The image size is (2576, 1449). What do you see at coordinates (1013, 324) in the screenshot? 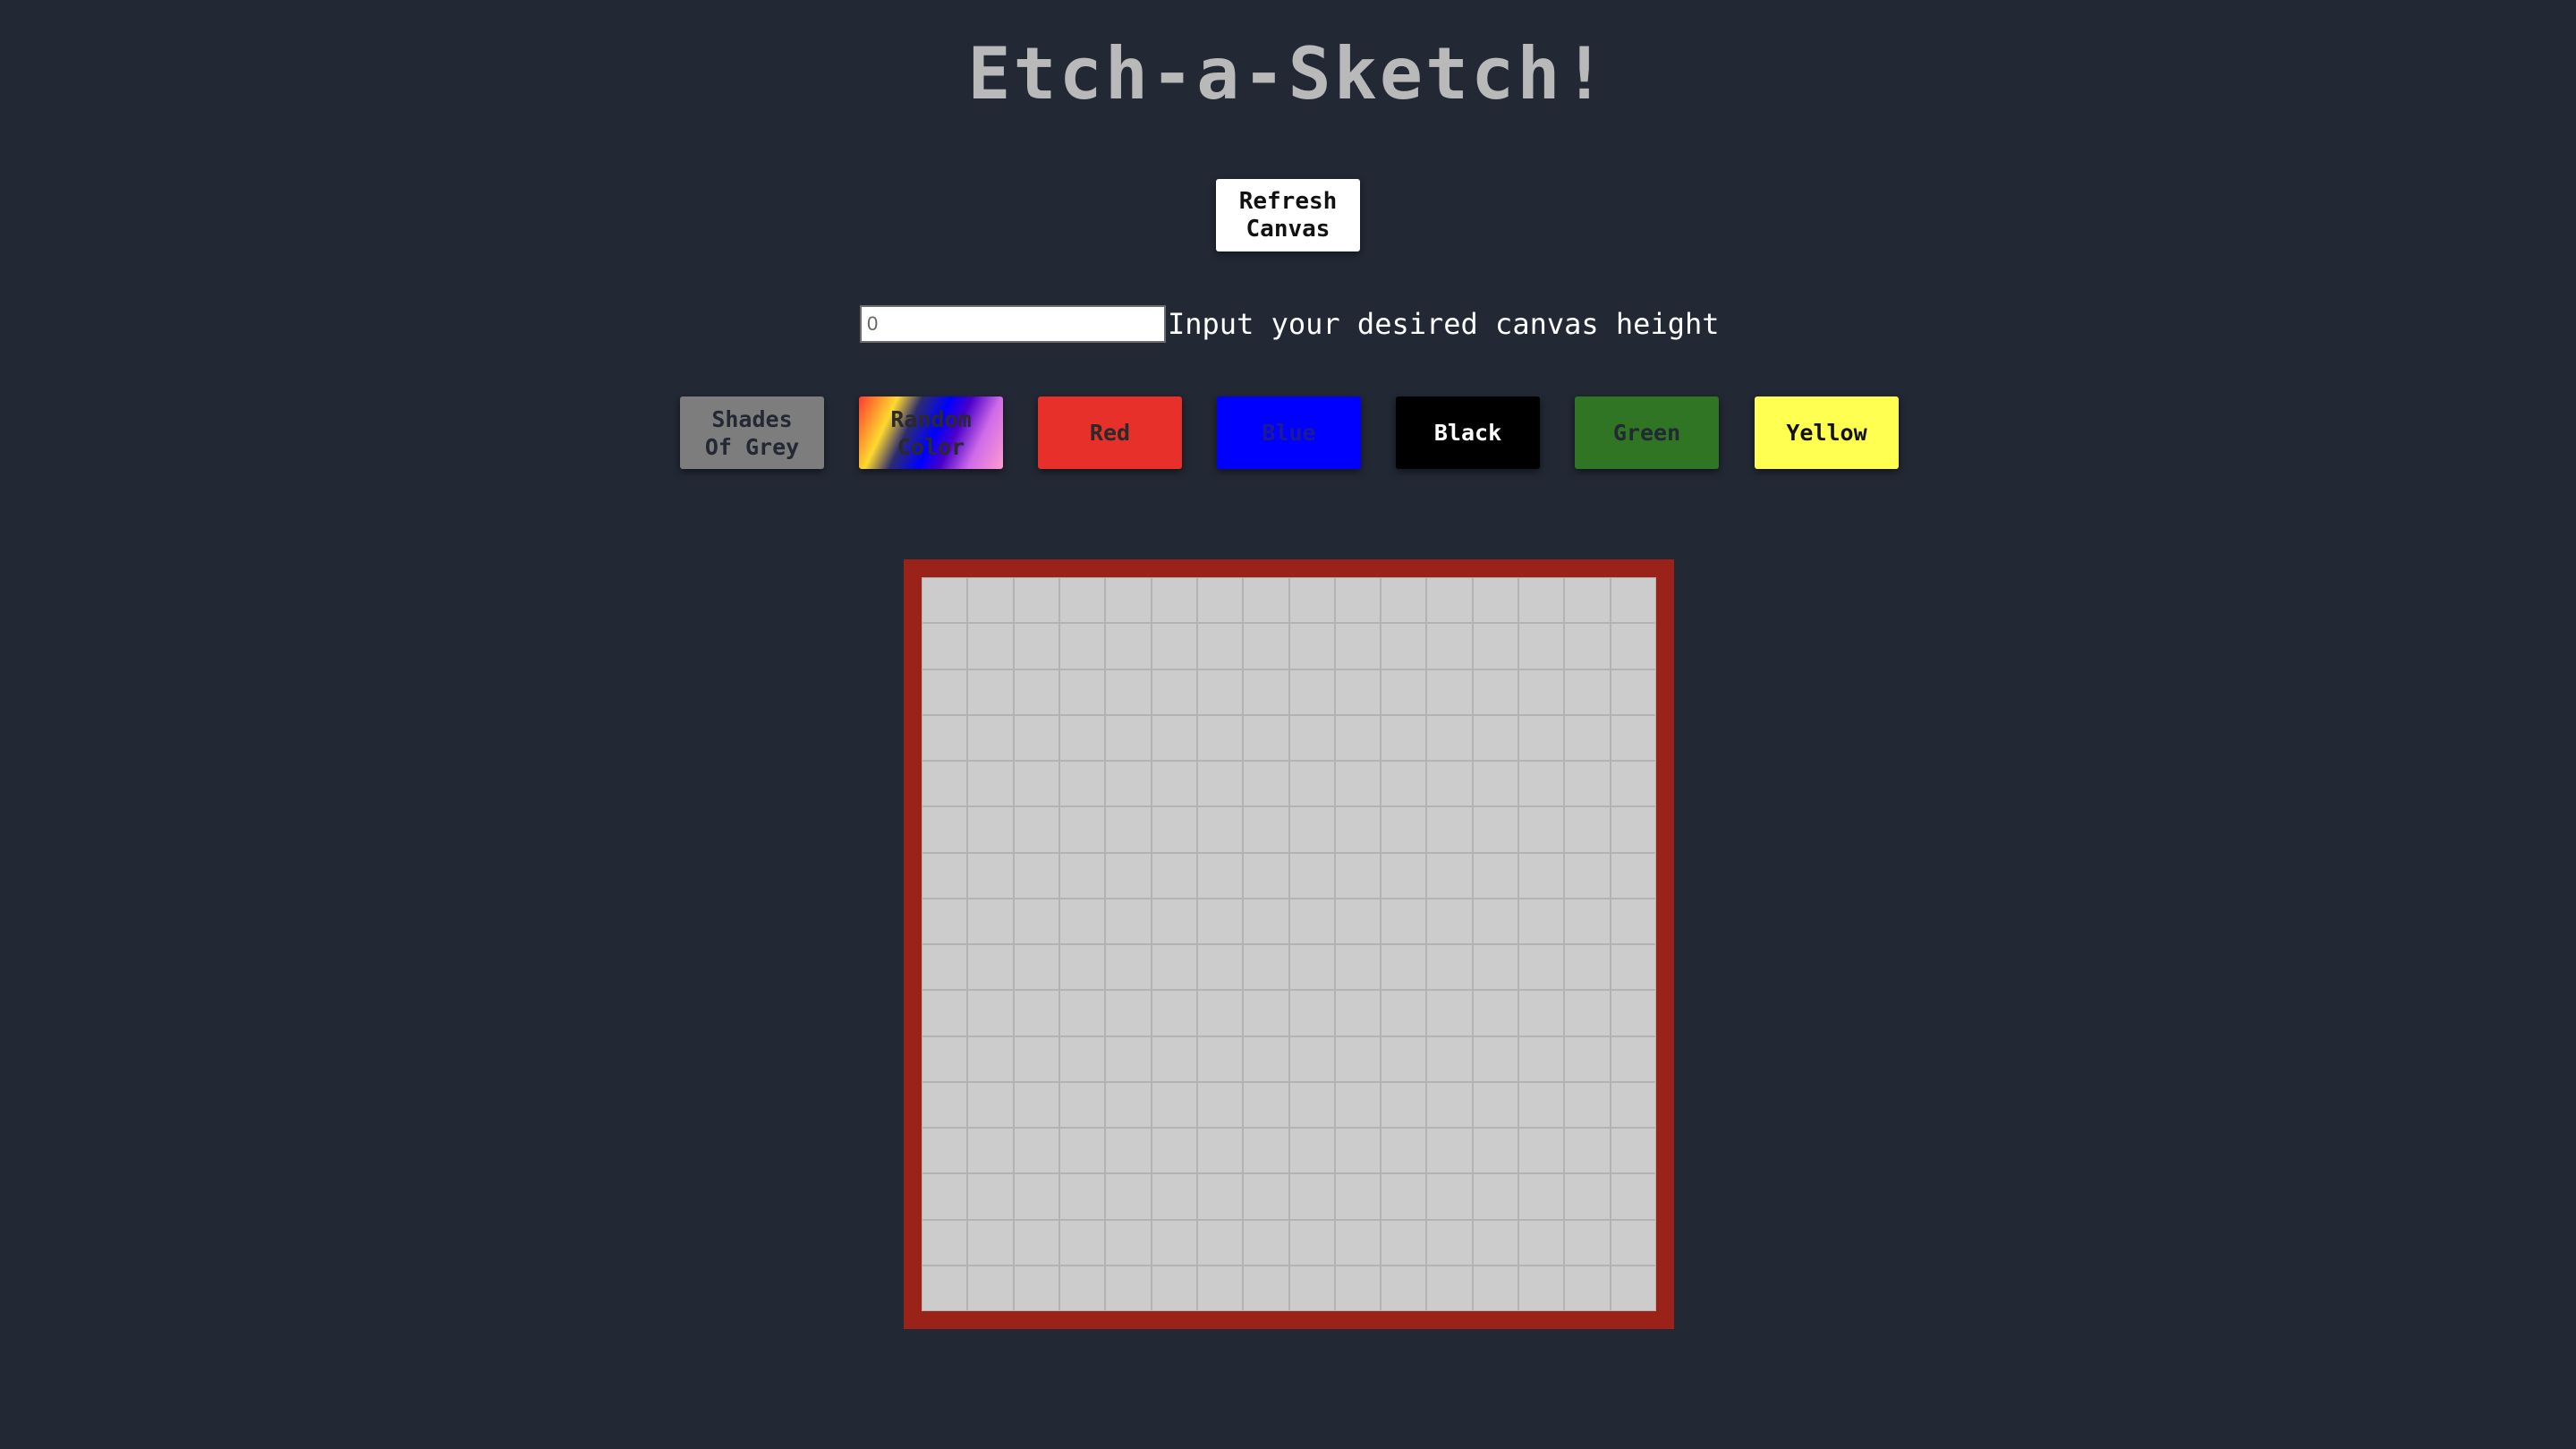
I see `canvas-height-input` at bounding box center [1013, 324].